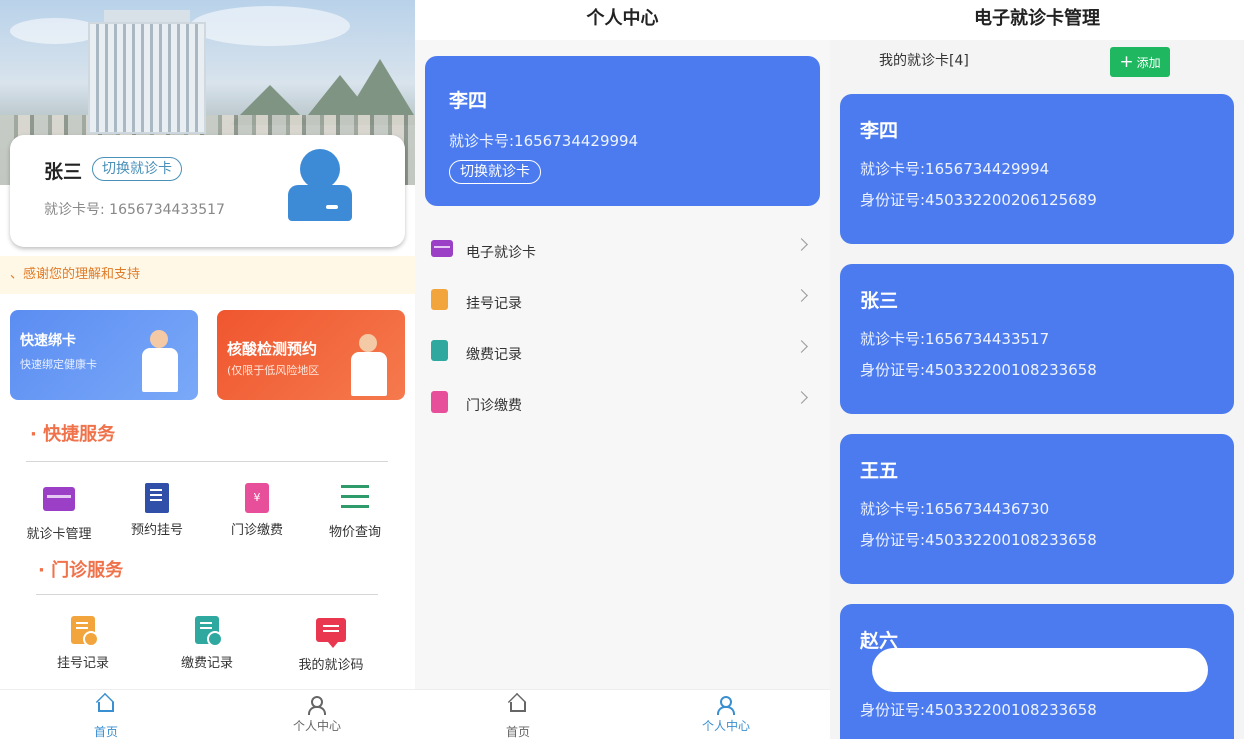 The image size is (1244, 739). What do you see at coordinates (207, 191) in the screenshot?
I see `user-info-card: 张三 切换就诊卡 就诊卡号: 1656734433517` at bounding box center [207, 191].